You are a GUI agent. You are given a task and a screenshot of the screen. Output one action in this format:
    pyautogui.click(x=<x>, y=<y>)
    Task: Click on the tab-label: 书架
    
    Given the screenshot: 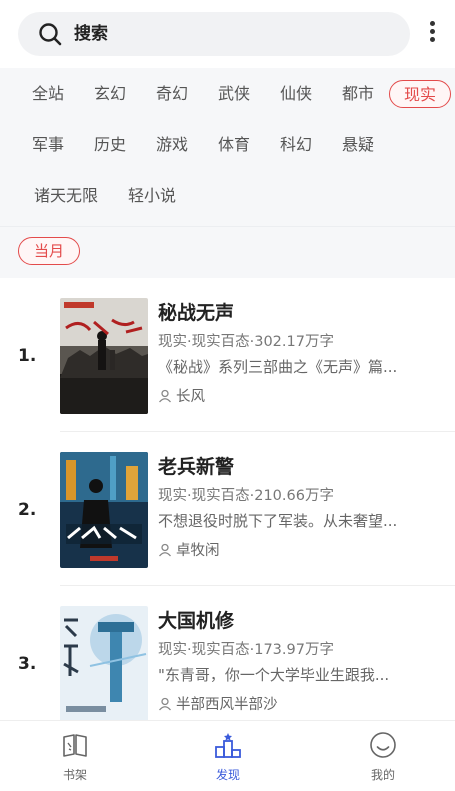 What is the action you would take?
    pyautogui.click(x=74, y=775)
    